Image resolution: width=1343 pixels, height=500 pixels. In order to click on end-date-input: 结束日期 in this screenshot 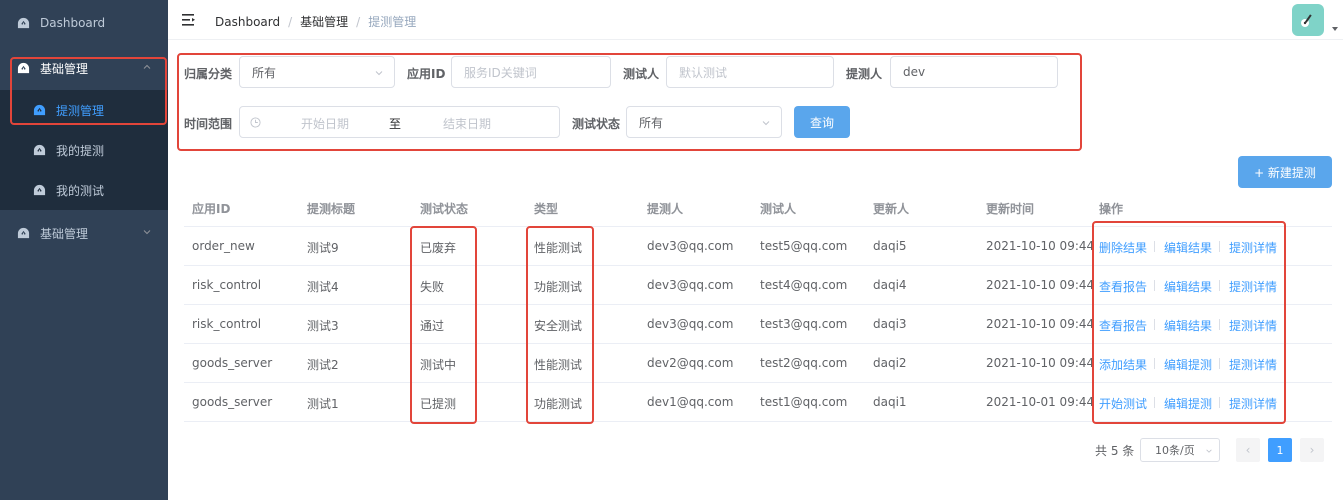, I will do `click(467, 123)`.